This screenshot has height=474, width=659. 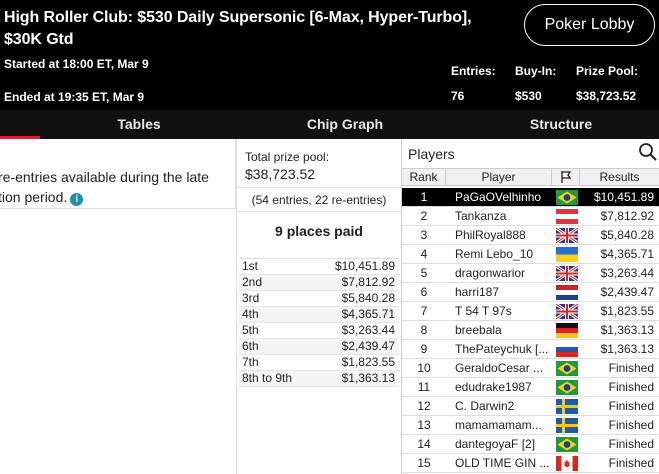 I want to click on sweden-flag-icon, so click(x=567, y=425).